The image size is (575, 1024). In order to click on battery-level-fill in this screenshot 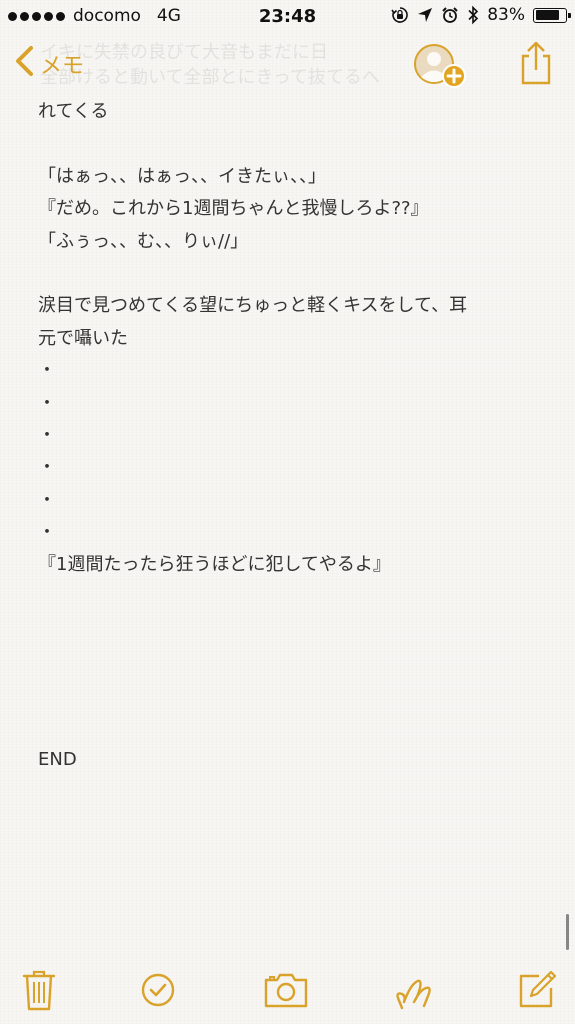, I will do `click(547, 15)`.